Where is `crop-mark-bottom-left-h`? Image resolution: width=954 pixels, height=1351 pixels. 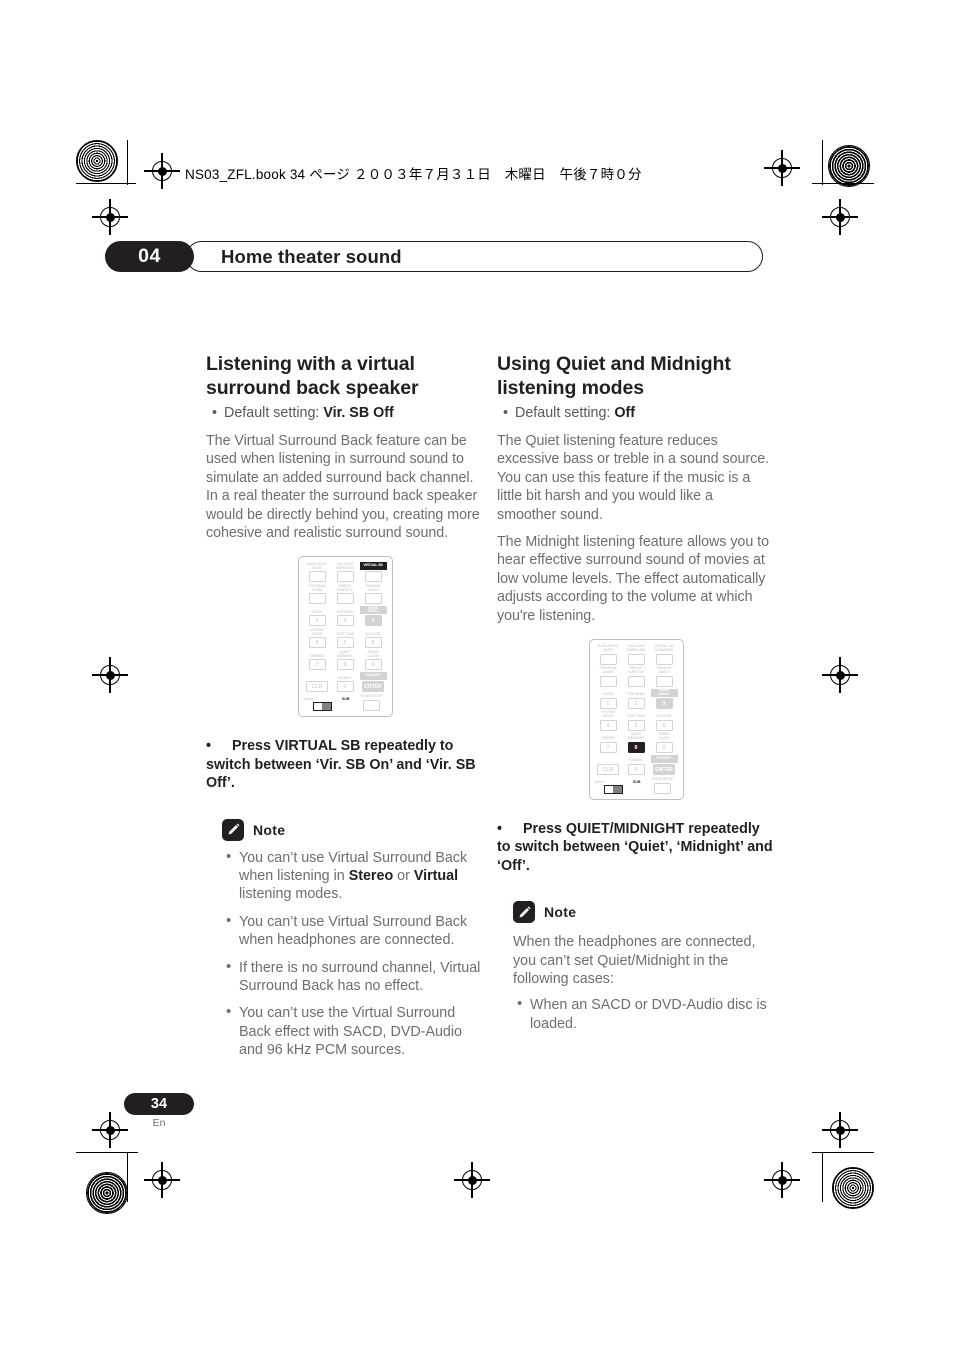
crop-mark-bottom-left-h is located at coordinates (107, 1153).